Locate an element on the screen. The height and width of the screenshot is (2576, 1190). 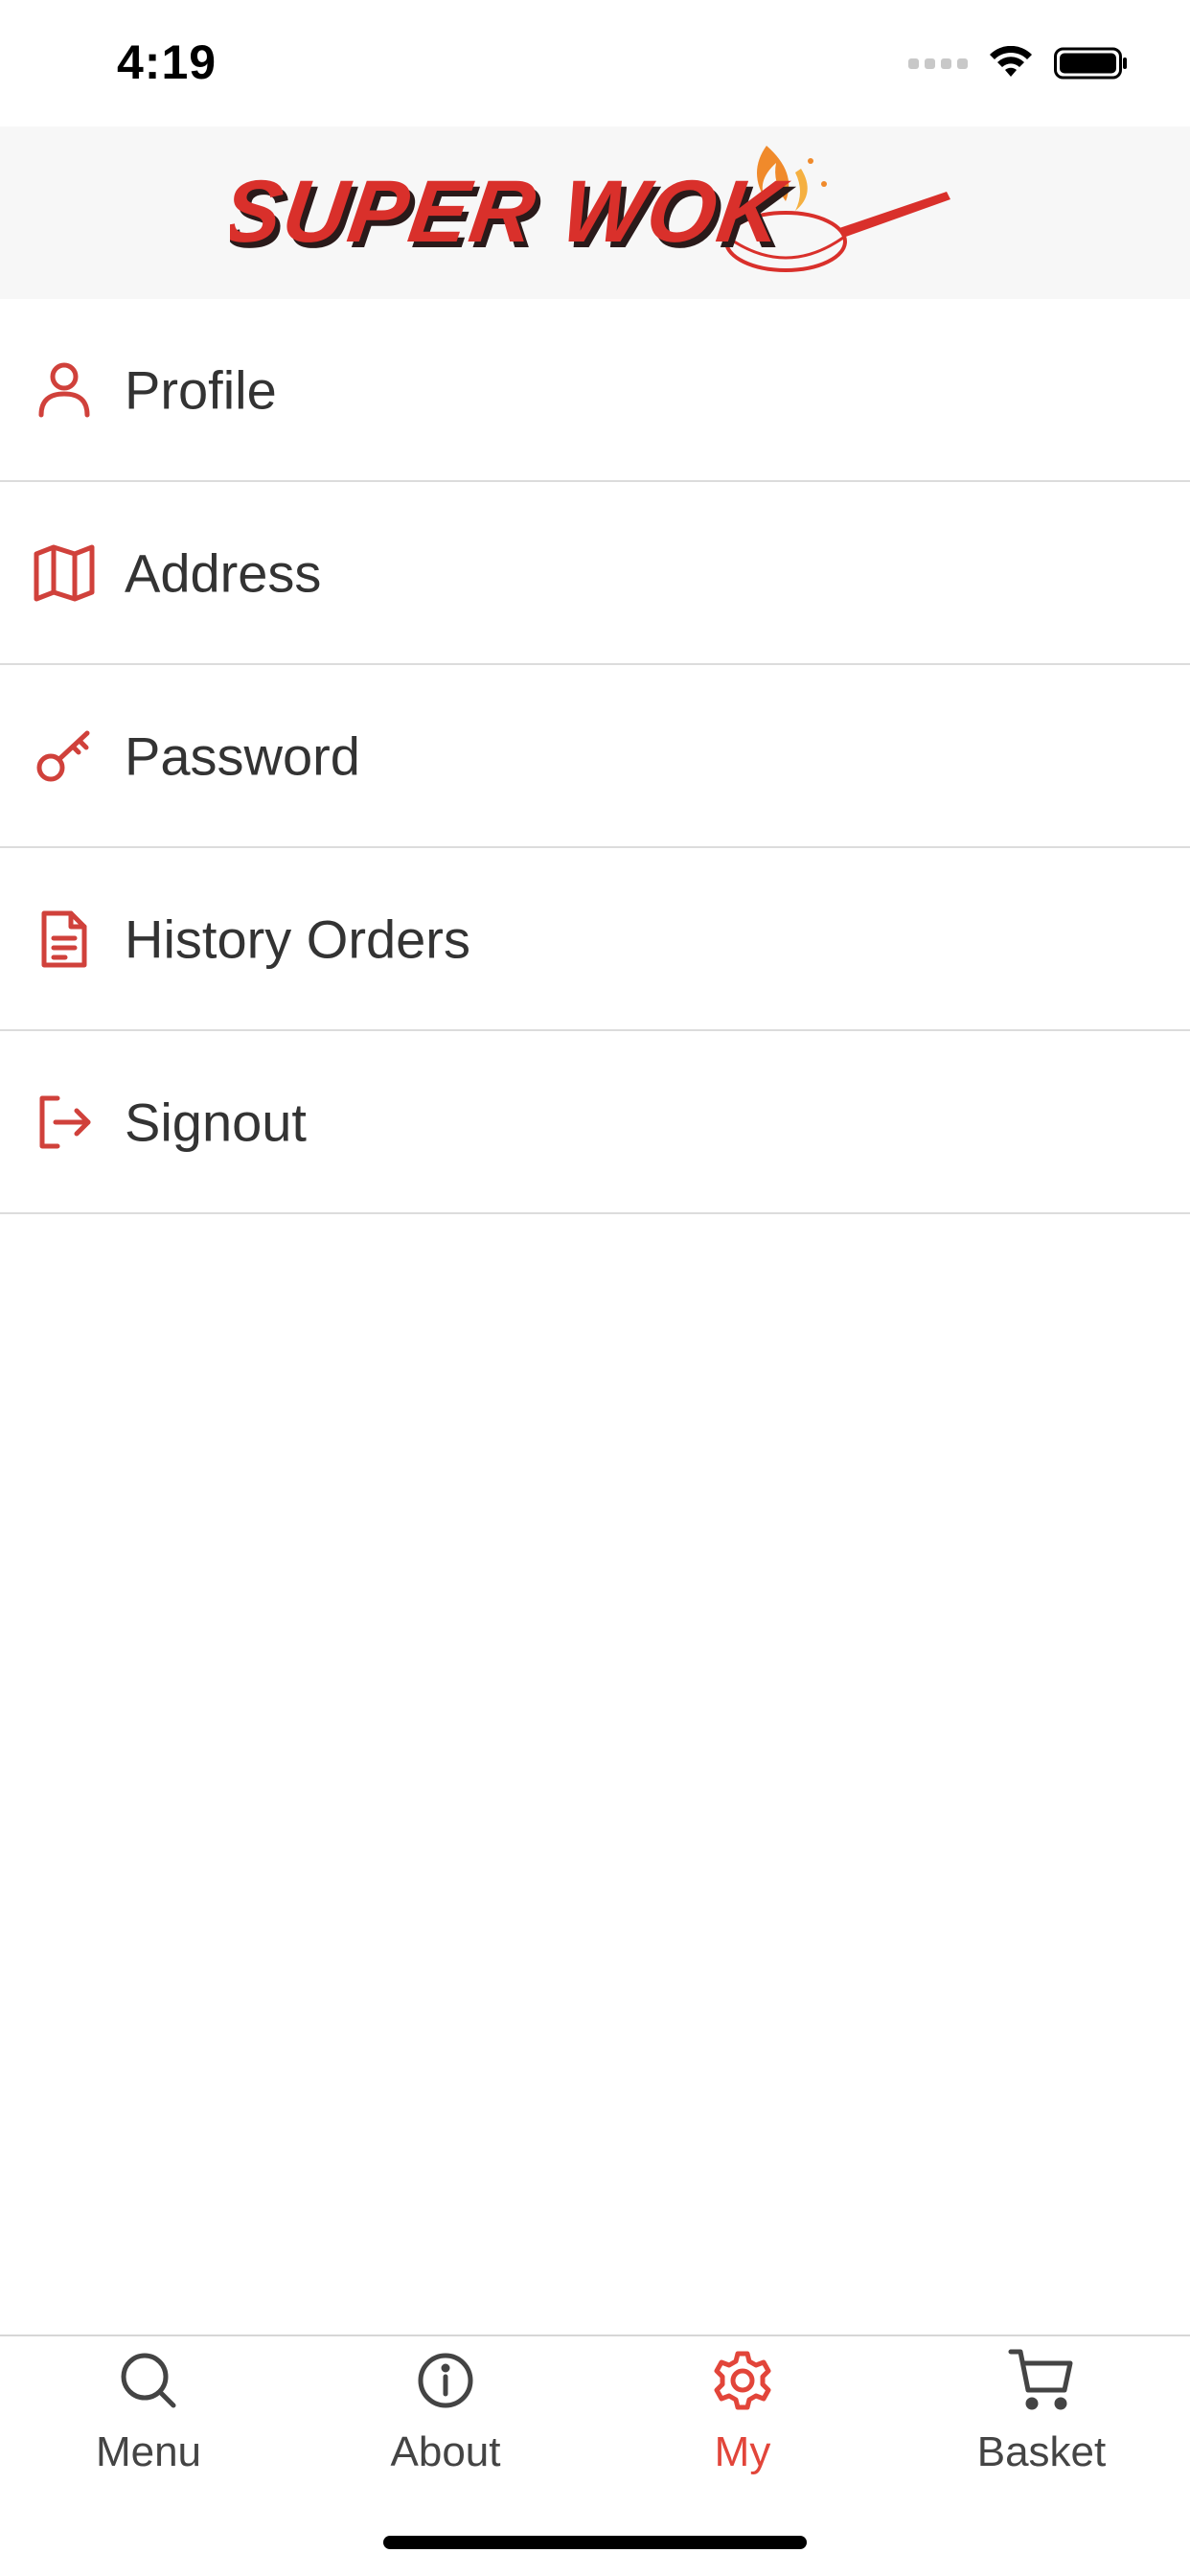
tab-menu: Menu is located at coordinates (148, 2422).